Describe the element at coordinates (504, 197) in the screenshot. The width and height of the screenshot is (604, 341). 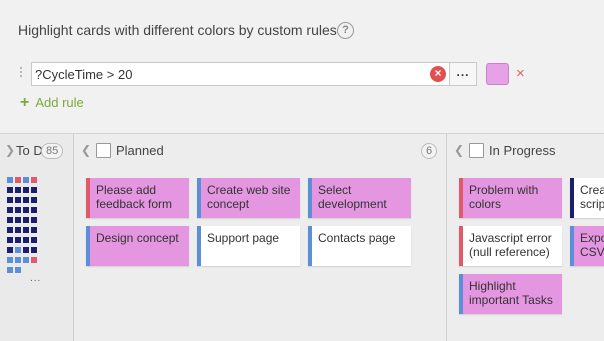
I see `card-title: Problem with colors` at that location.